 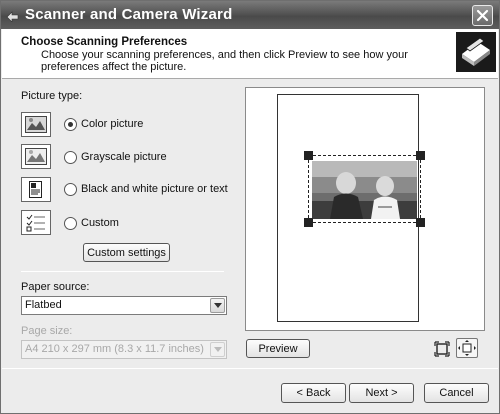 I want to click on scanned-photo, so click(x=364, y=190).